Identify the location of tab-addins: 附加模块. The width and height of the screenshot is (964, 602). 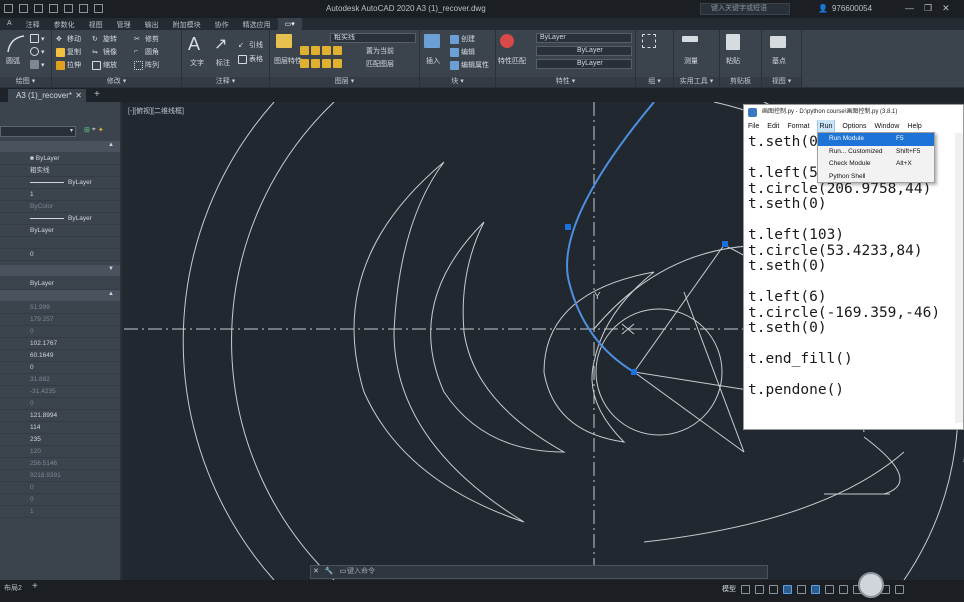
(187, 24).